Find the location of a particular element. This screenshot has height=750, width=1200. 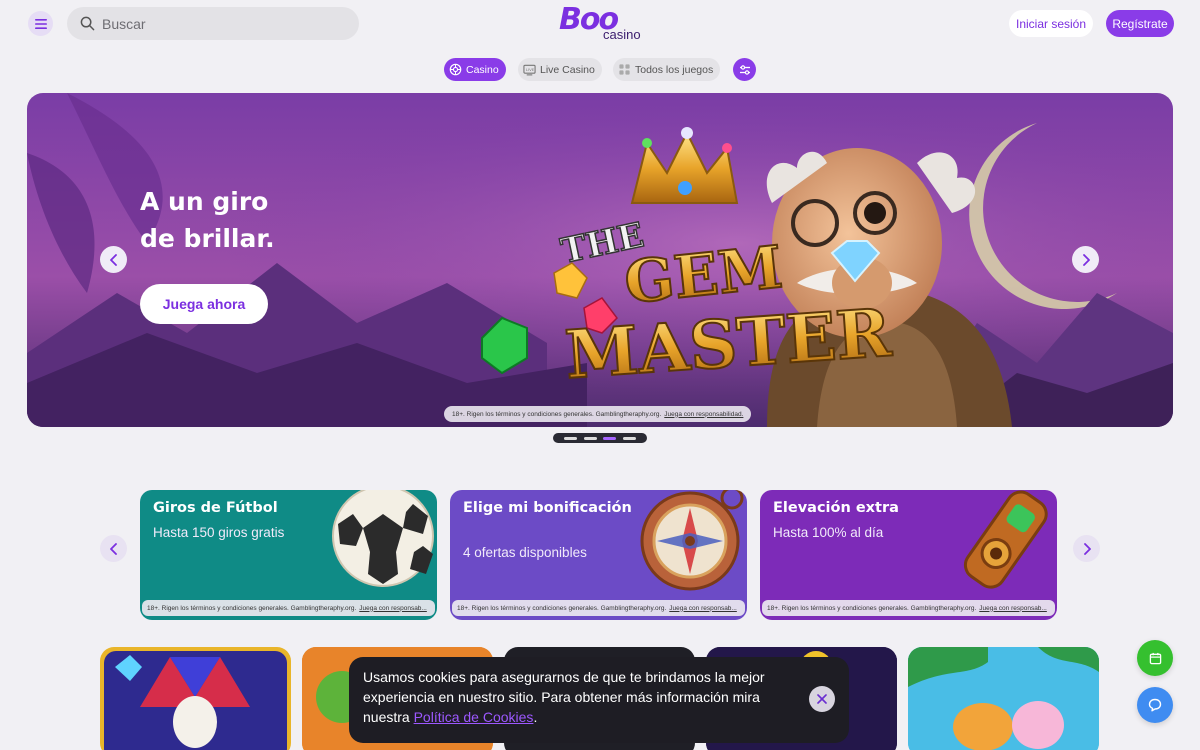

promos-next-button is located at coordinates (1086, 548).